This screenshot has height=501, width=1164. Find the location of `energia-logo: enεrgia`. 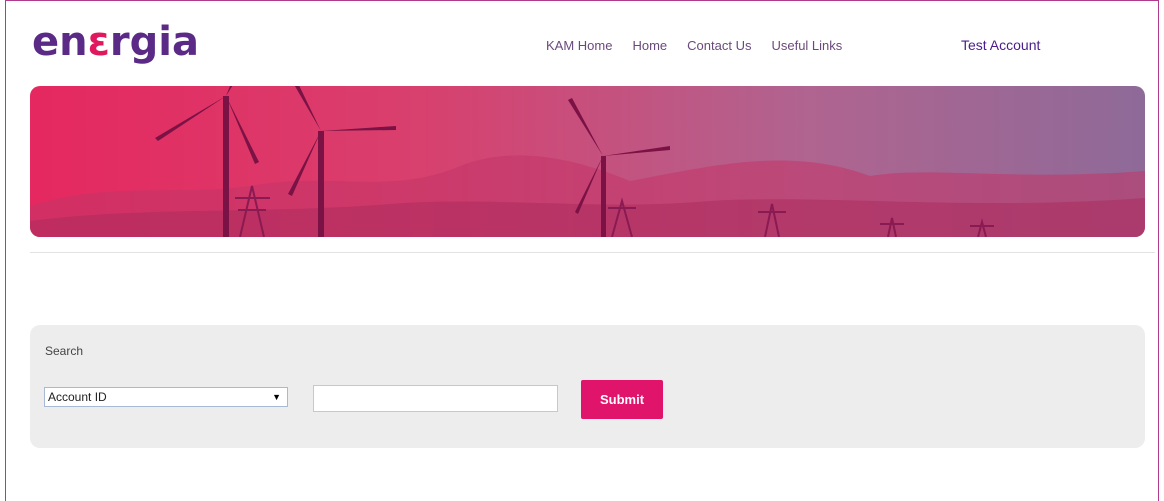

energia-logo: enεrgia is located at coordinates (115, 42).